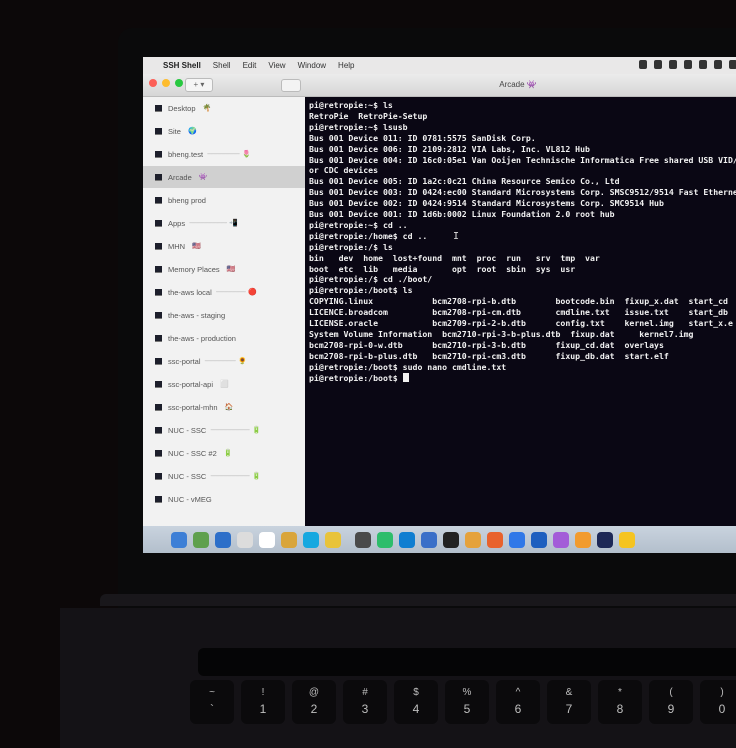 This screenshot has width=736, height=748. What do you see at coordinates (361, 290) in the screenshot?
I see `terminal-line: pi@retropie:/boot$ ls` at bounding box center [361, 290].